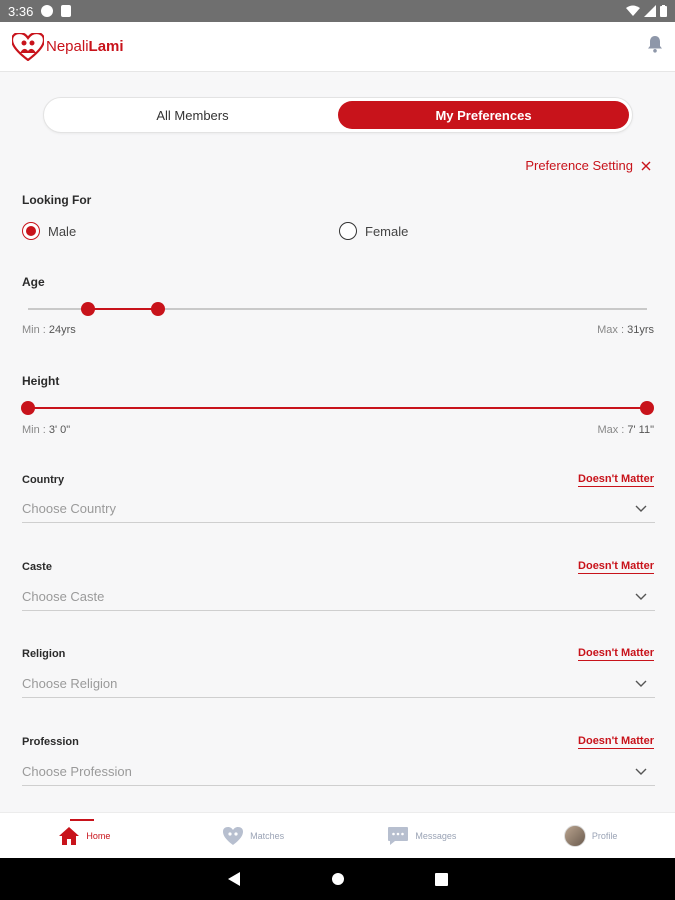 The image size is (675, 900). What do you see at coordinates (398, 835) in the screenshot?
I see `messages-icon` at bounding box center [398, 835].